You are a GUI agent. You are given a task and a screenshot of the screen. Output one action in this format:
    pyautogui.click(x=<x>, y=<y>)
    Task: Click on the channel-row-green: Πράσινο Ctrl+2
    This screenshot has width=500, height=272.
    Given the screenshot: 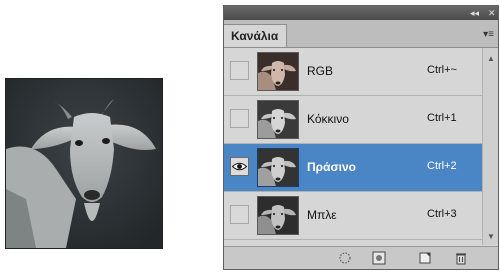 What is the action you would take?
    pyautogui.click(x=353, y=168)
    